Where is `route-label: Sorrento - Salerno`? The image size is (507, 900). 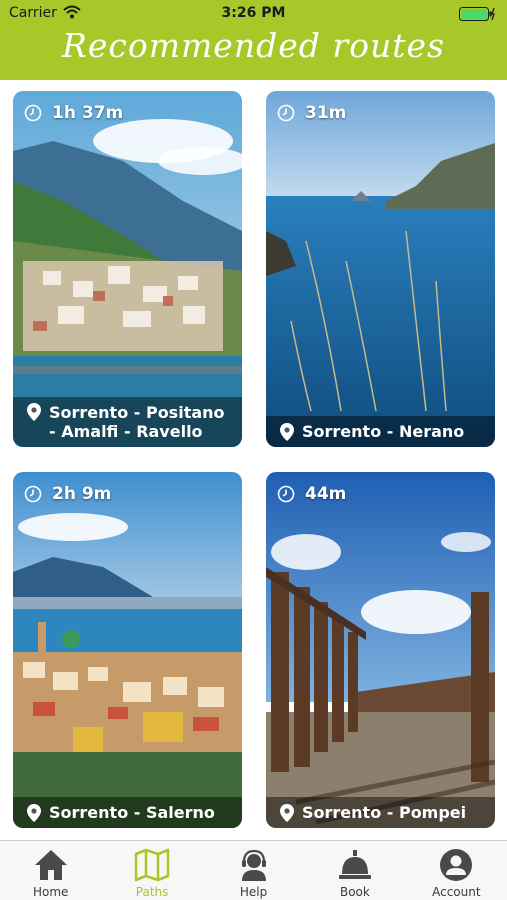
route-label: Sorrento - Salerno is located at coordinates (127, 812).